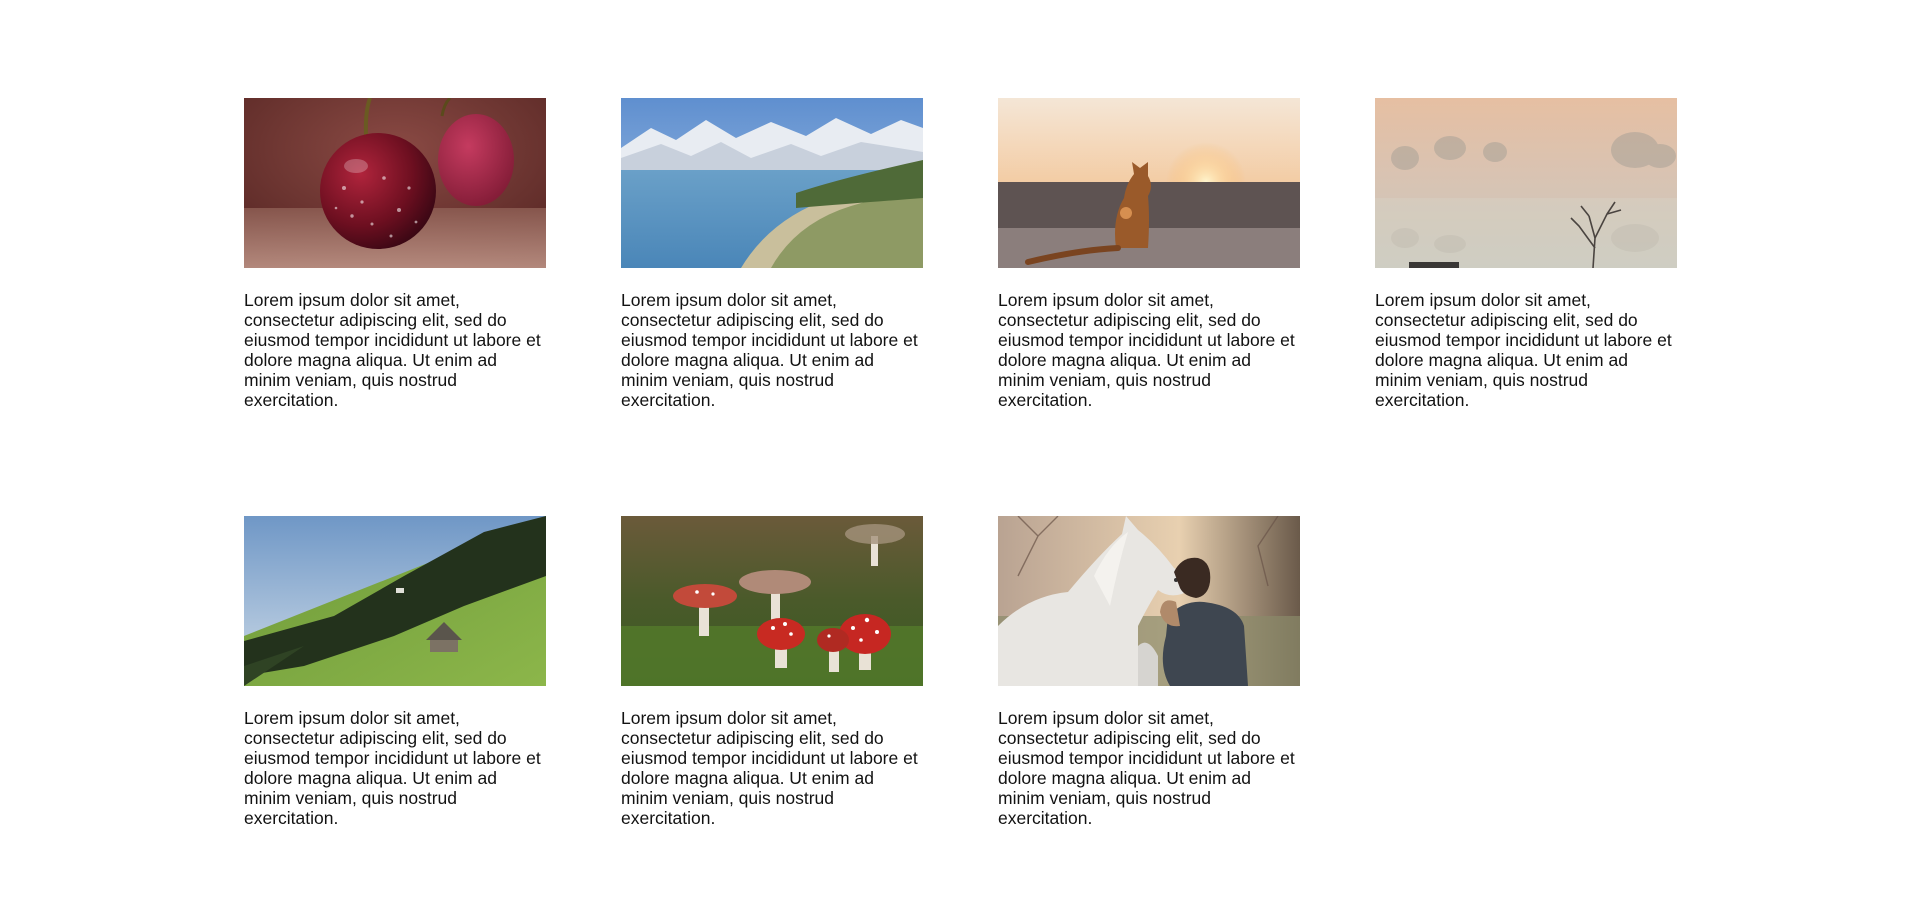 This screenshot has height=902, width=1914. Describe the element at coordinates (772, 183) in the screenshot. I see `mountain-lake-photo` at that location.